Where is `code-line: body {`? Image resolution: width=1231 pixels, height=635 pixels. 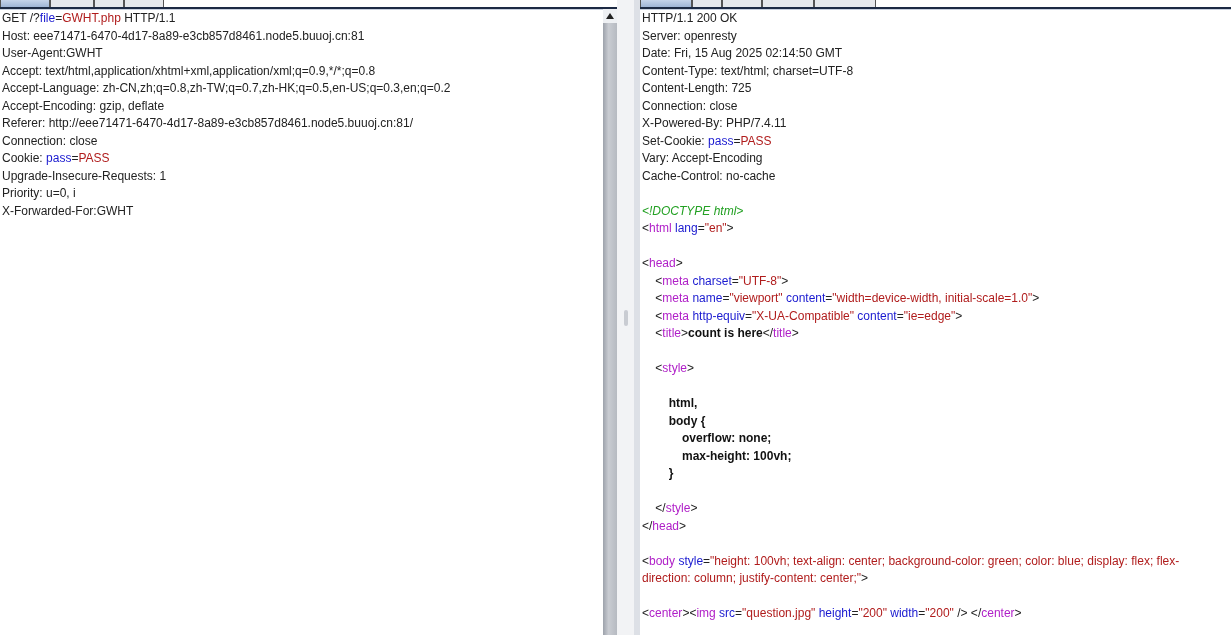 code-line: body { is located at coordinates (687, 421).